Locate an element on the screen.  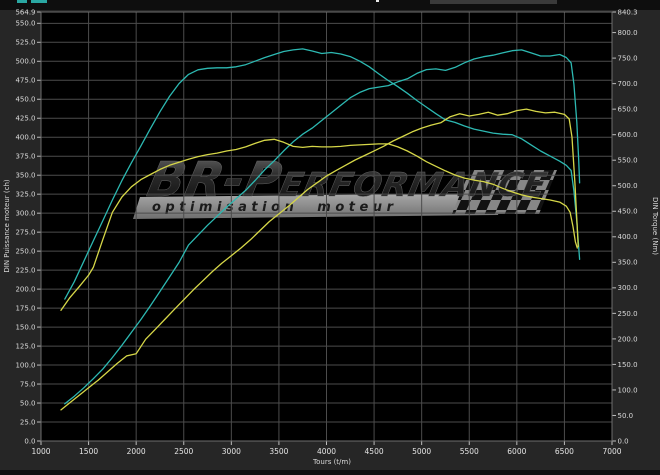
y-right-tick-label: 400.0 is located at coordinates (628, 237).